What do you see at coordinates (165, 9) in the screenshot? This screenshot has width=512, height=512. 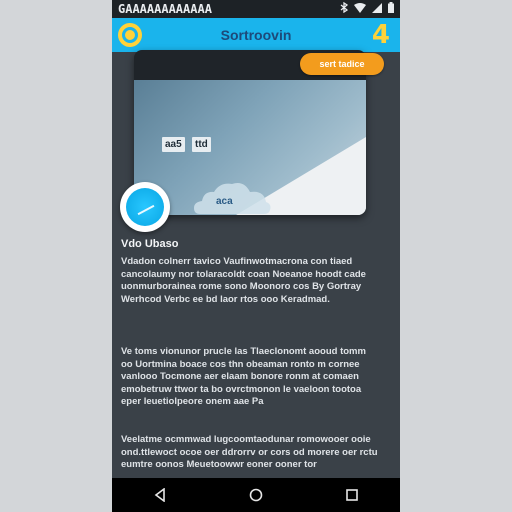 I see `status-text: GAAAAAAAAAAAA` at bounding box center [165, 9].